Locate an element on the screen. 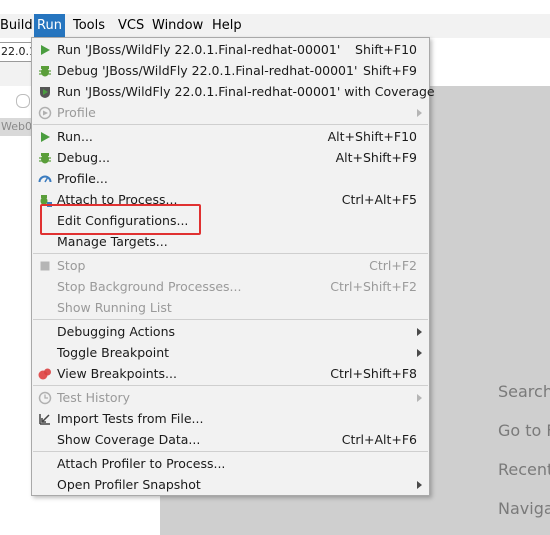 The height and width of the screenshot is (535, 550). menu-item-view-breakpoints: View Breakpoints... Ctrl+Shift+F8 is located at coordinates (230, 373).